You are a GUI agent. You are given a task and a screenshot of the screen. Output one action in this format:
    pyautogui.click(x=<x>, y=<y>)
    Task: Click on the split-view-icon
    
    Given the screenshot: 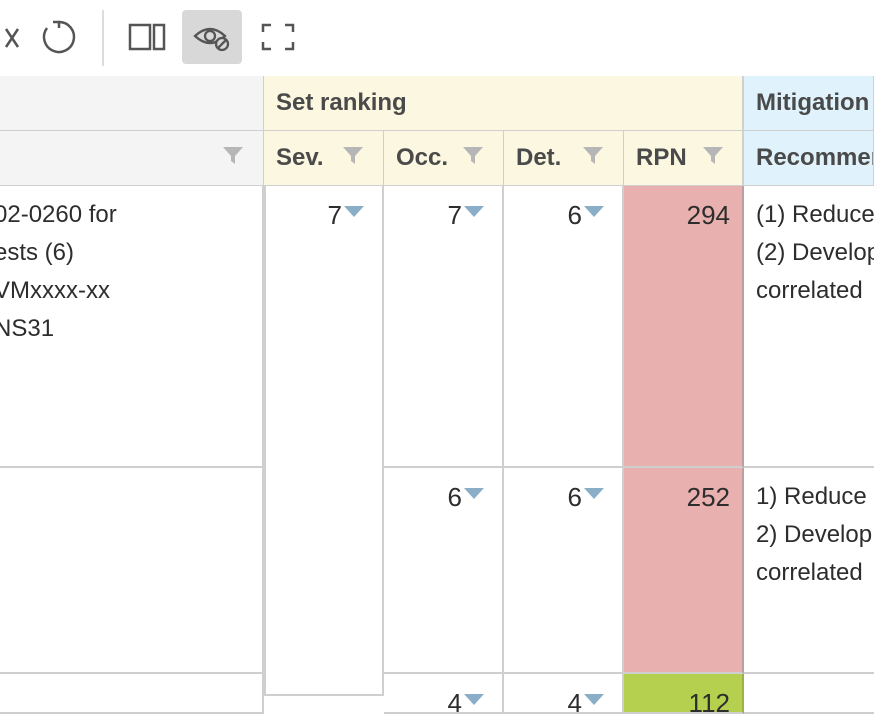 What is the action you would take?
    pyautogui.click(x=147, y=37)
    